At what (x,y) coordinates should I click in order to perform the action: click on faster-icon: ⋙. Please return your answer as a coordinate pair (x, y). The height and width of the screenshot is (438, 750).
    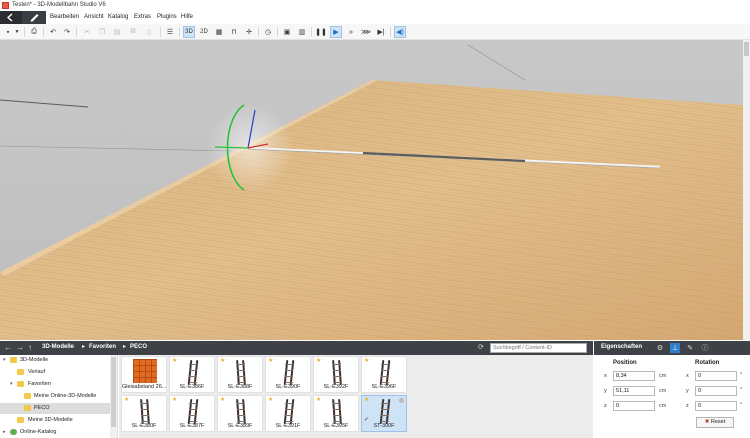
    Looking at the image, I should click on (366, 32).